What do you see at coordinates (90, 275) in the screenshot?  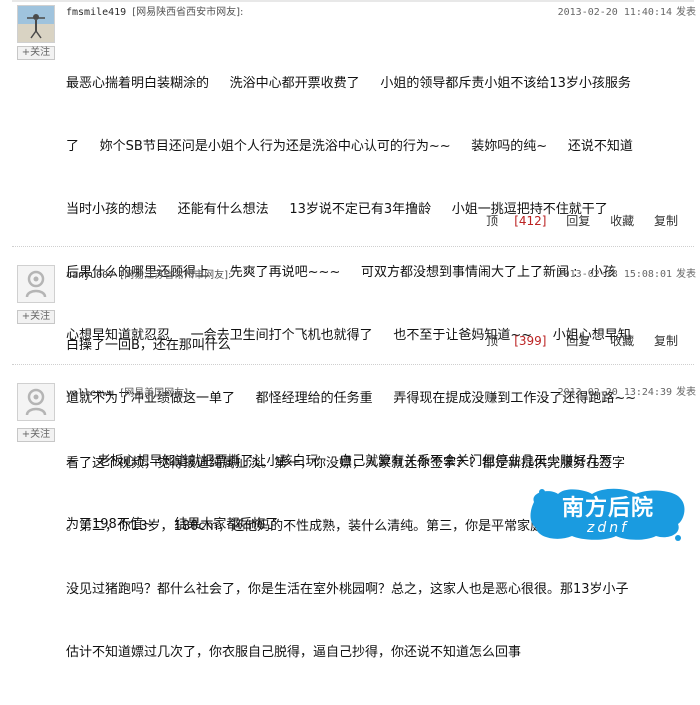 I see `username: tanyu007` at bounding box center [90, 275].